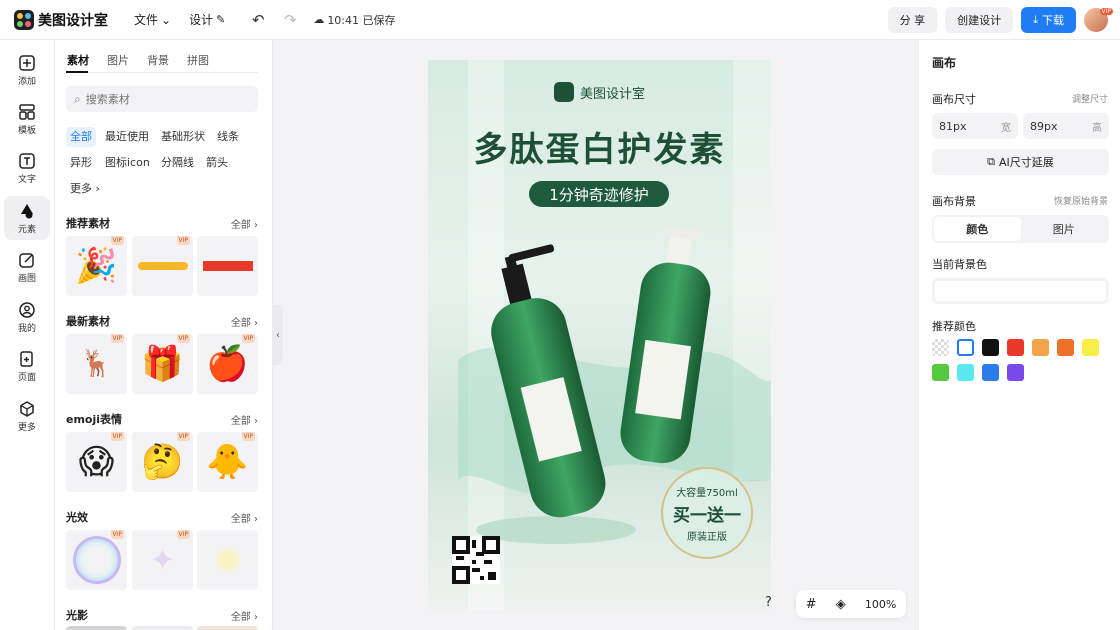  What do you see at coordinates (81, 163) in the screenshot?
I see `chip-irregular: 异形` at bounding box center [81, 163].